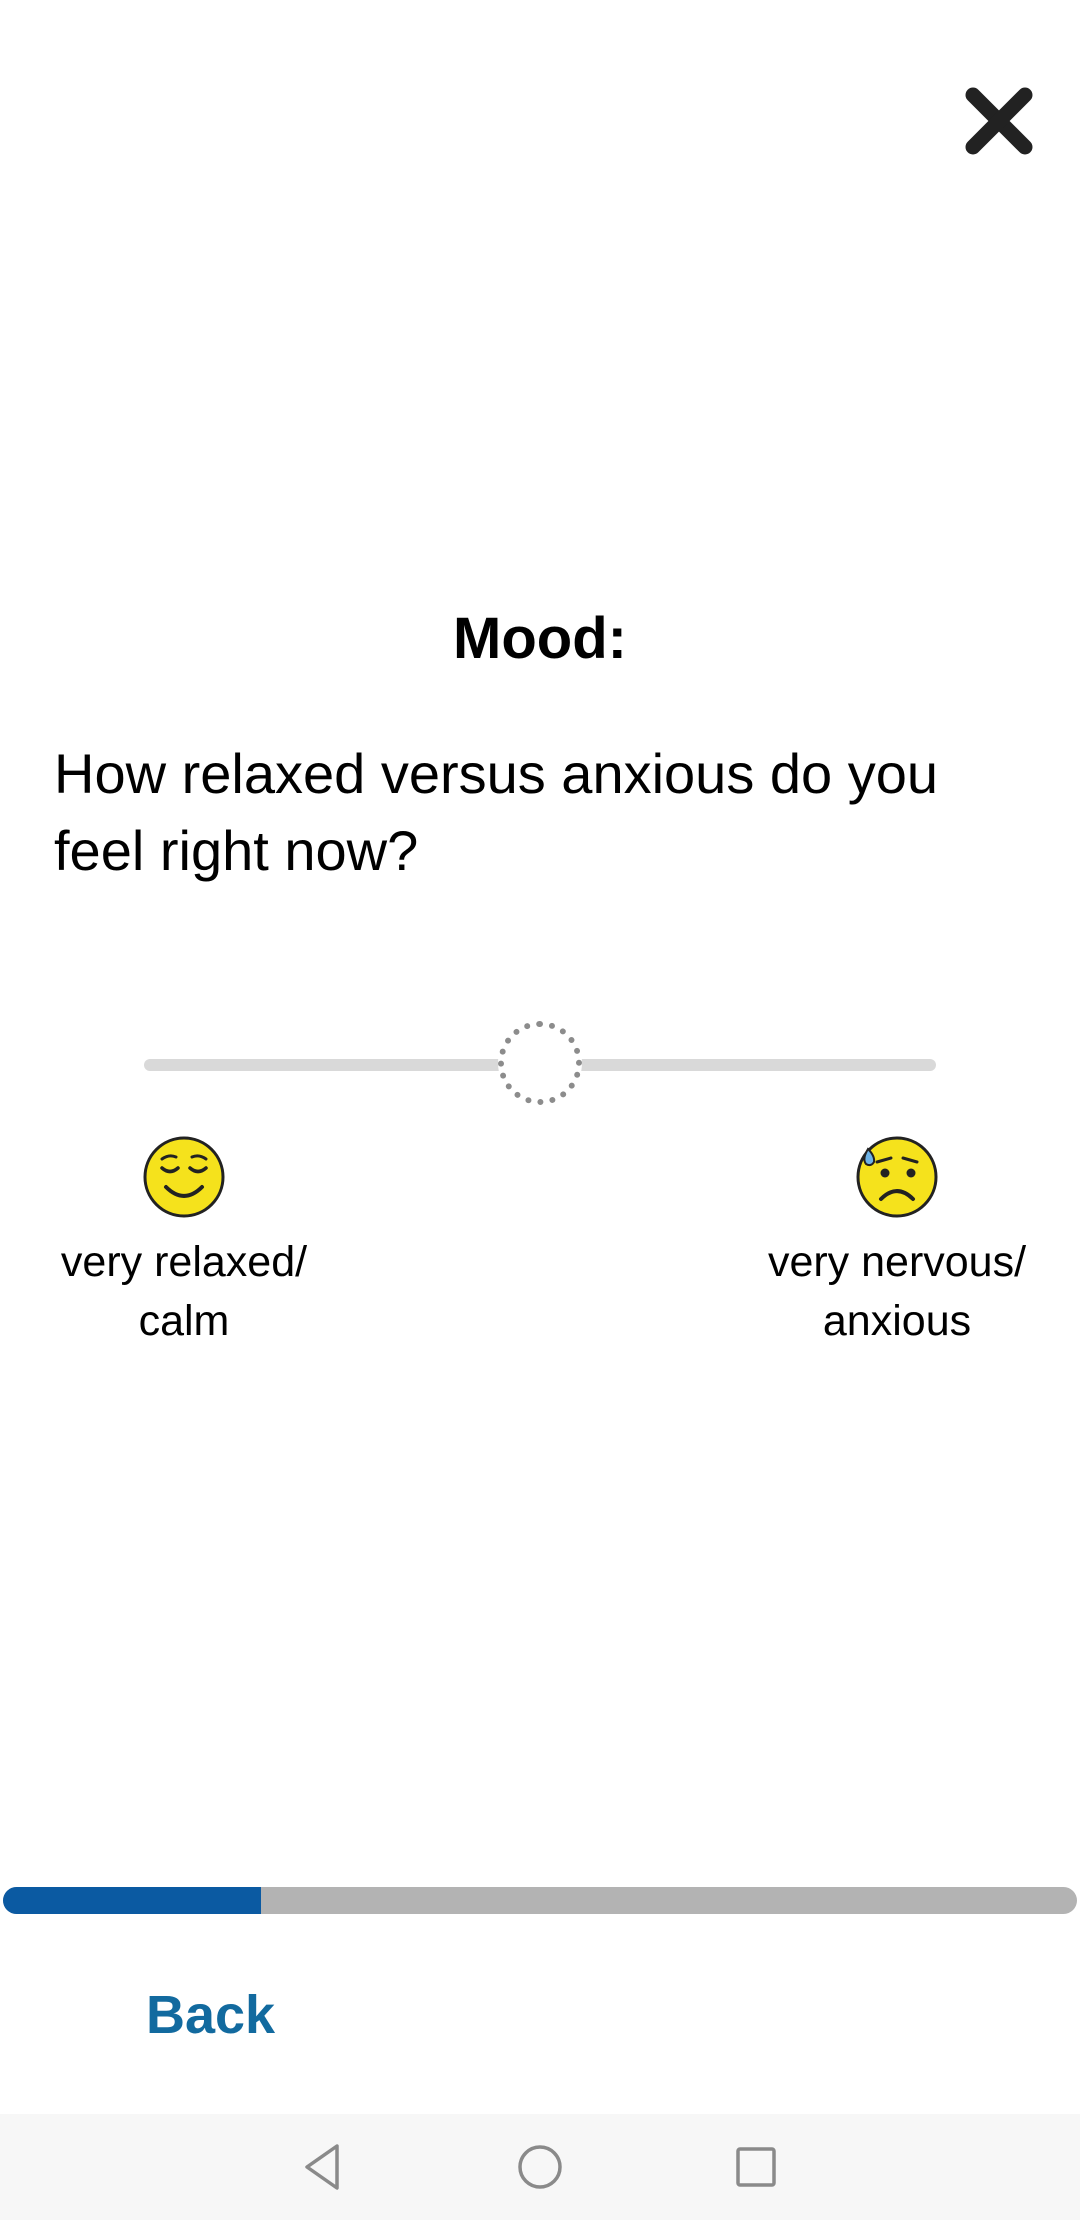  I want to click on progress-fill, so click(132, 1900).